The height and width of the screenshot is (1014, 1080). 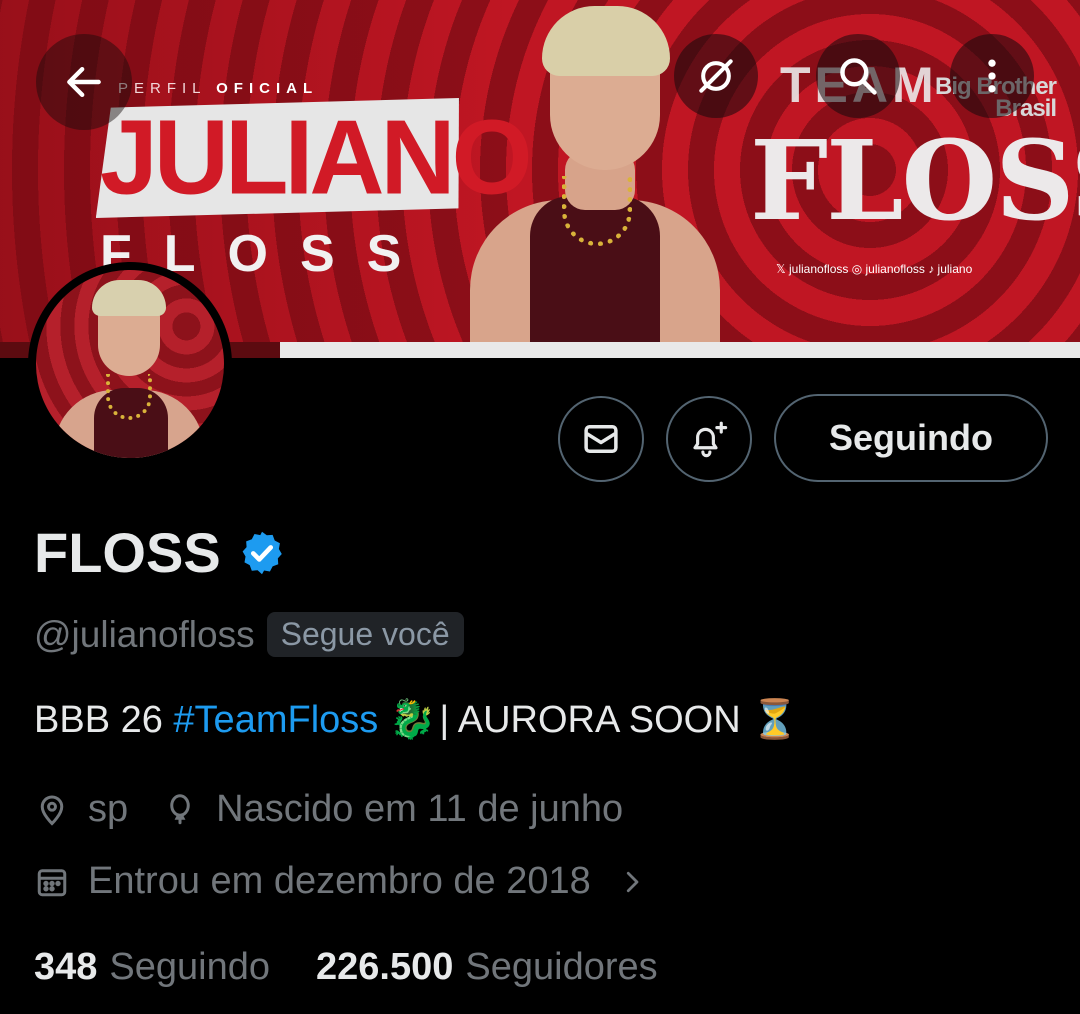 I want to click on profile-meta-row: sp Nascido em 11 de junho, so click(x=345, y=809).